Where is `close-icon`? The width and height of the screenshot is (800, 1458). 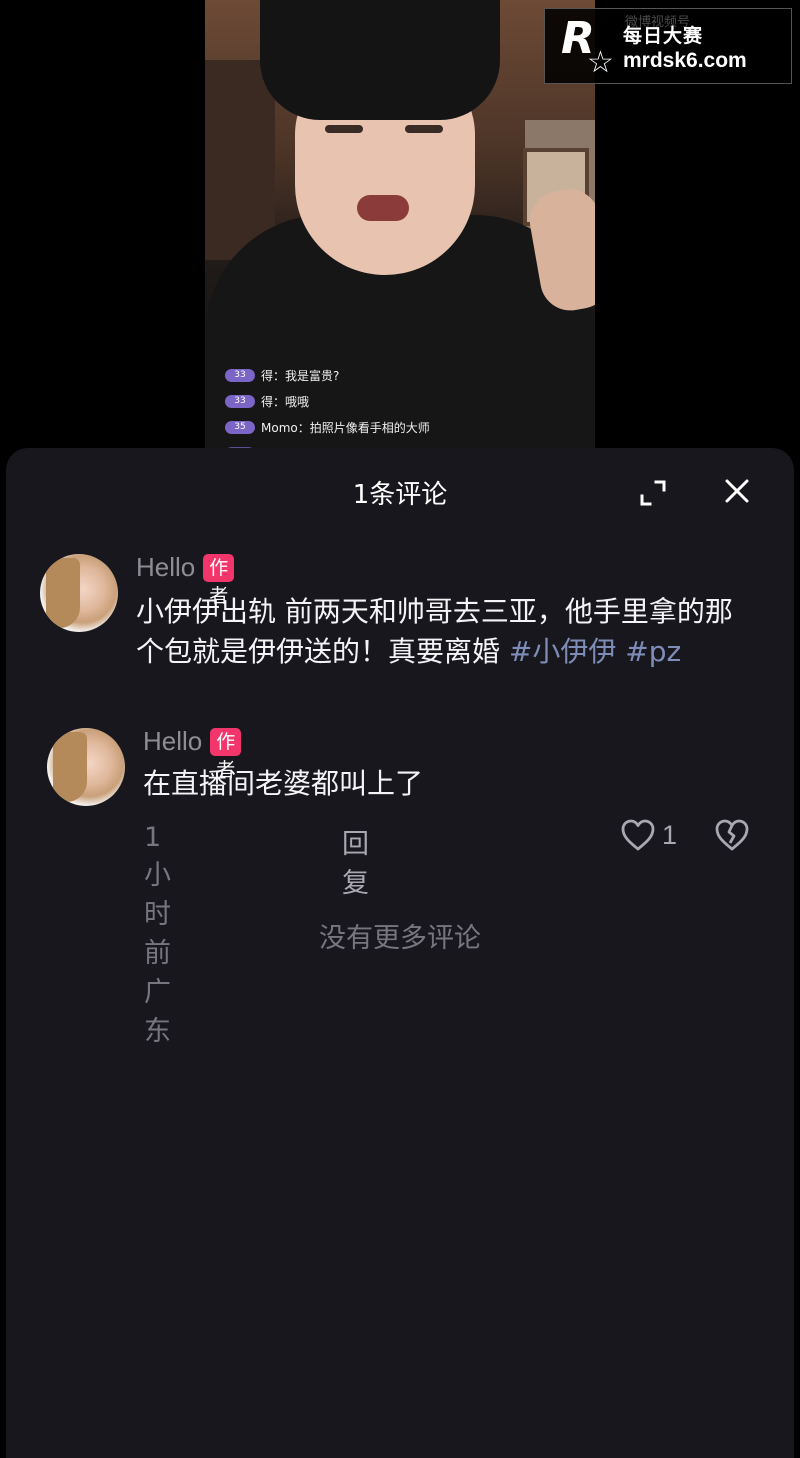
close-icon is located at coordinates (737, 491).